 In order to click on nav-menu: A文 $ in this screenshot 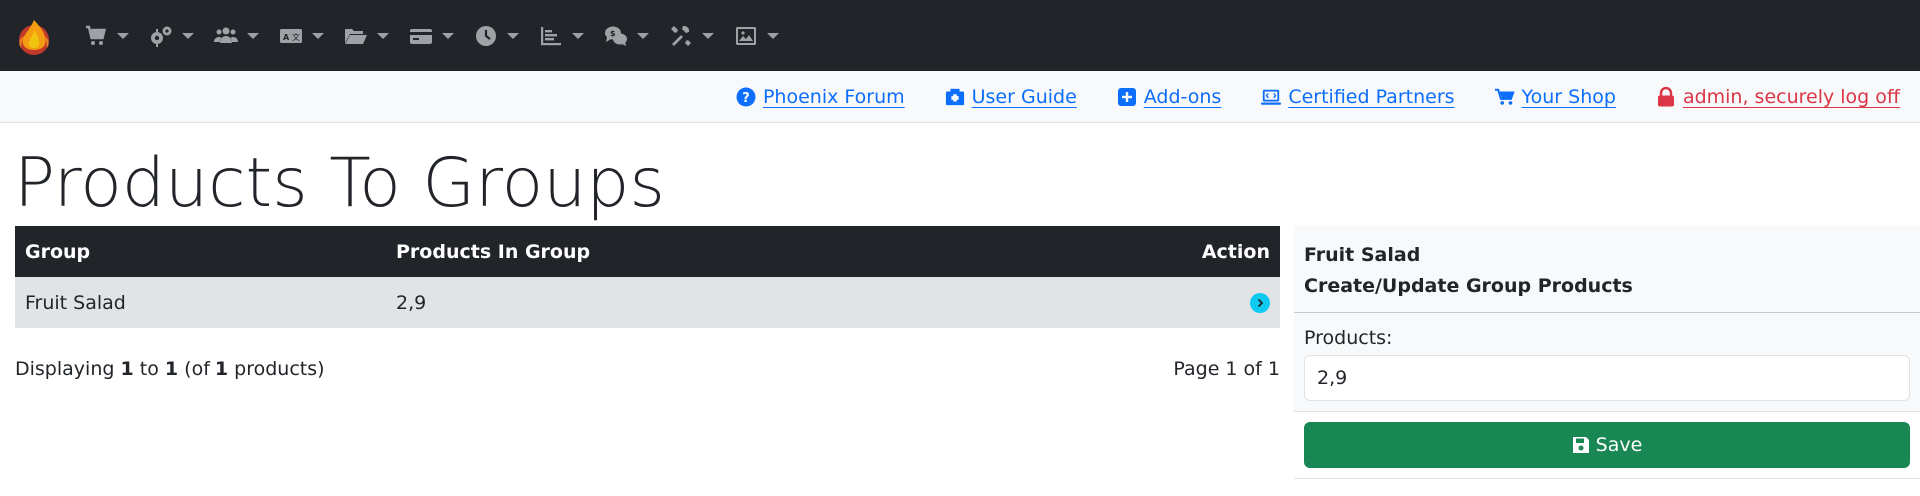, I will do `click(441, 36)`.